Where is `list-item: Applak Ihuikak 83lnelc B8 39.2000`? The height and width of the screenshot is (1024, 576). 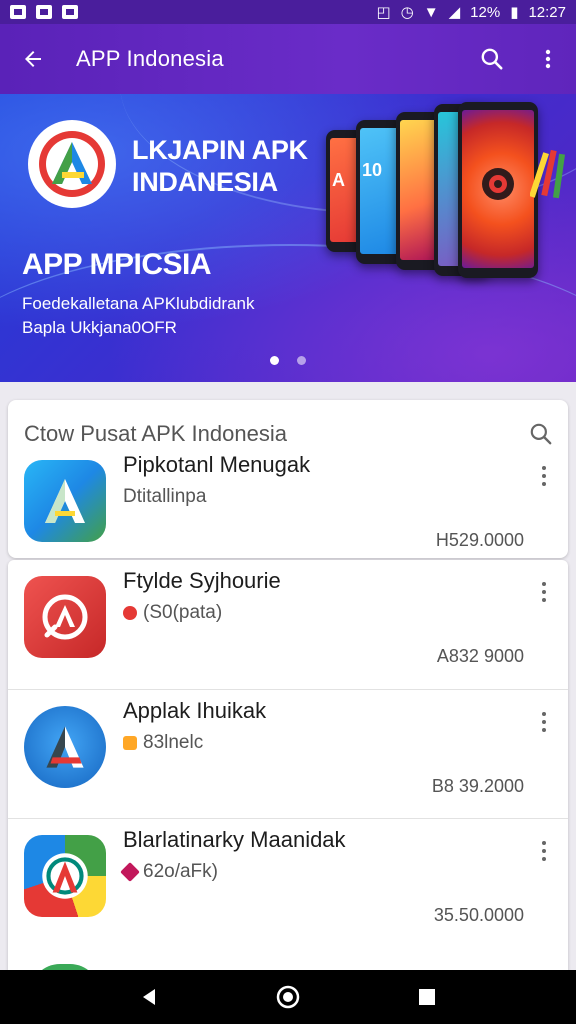 list-item: Applak Ihuikak 83lnelc B8 39.2000 is located at coordinates (288, 753).